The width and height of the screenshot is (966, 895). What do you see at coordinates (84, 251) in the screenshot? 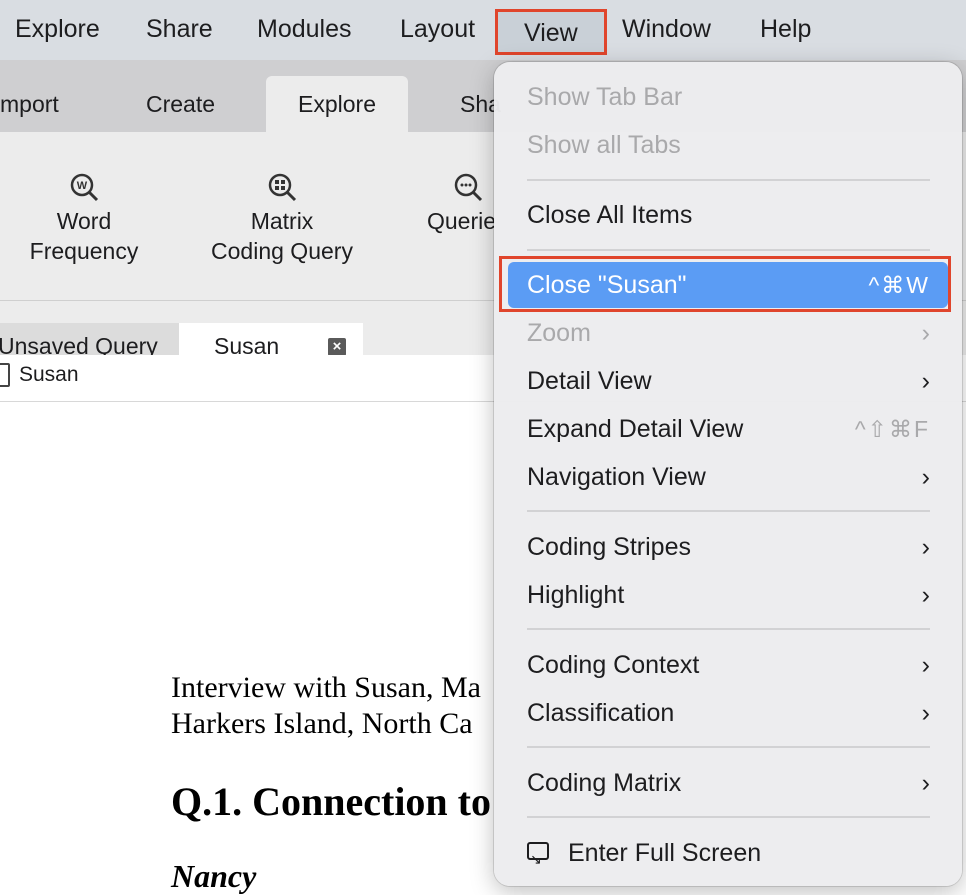
I see `word-frequency-label-2: Frequency` at bounding box center [84, 251].